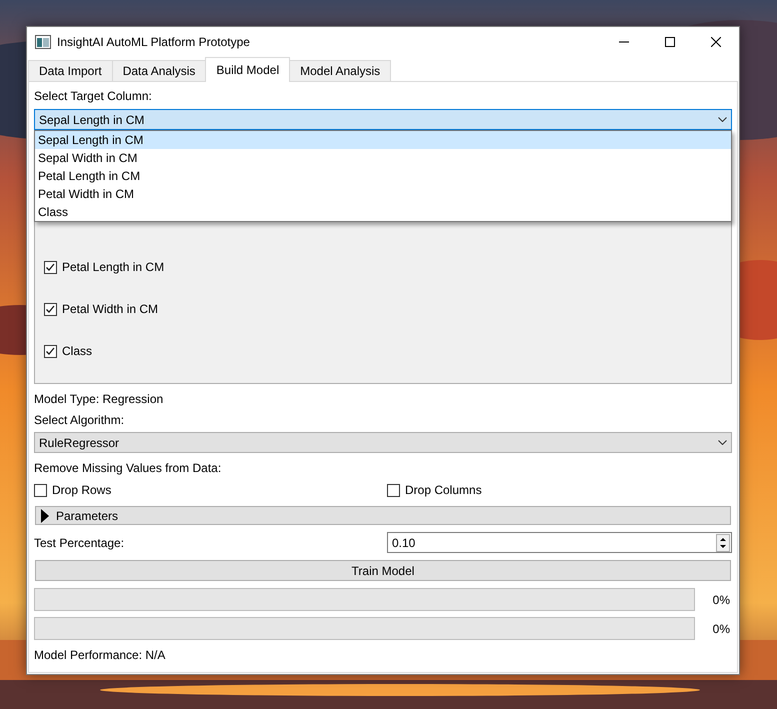 The width and height of the screenshot is (777, 709). I want to click on algorithm-dropdown: RuleRegressor, so click(383, 442).